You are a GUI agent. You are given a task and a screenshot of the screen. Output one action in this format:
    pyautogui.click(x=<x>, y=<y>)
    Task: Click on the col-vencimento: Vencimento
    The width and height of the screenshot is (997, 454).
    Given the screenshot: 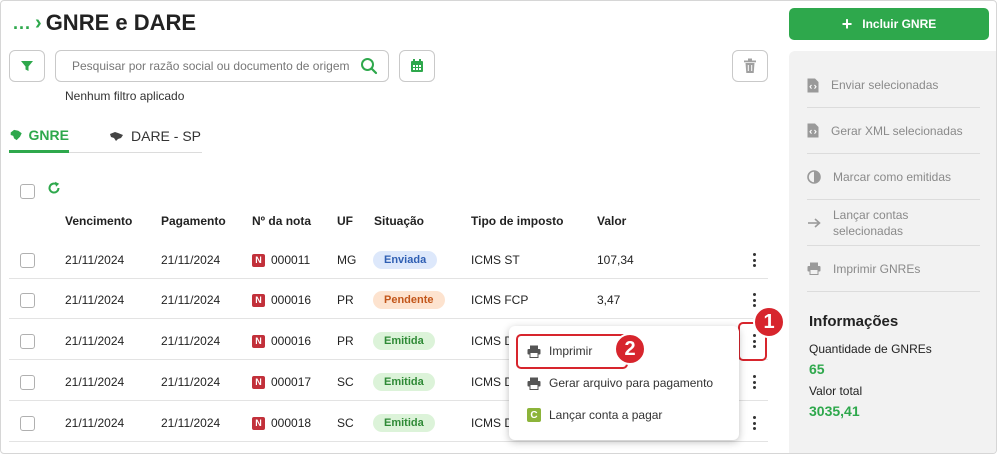 What is the action you would take?
    pyautogui.click(x=98, y=221)
    